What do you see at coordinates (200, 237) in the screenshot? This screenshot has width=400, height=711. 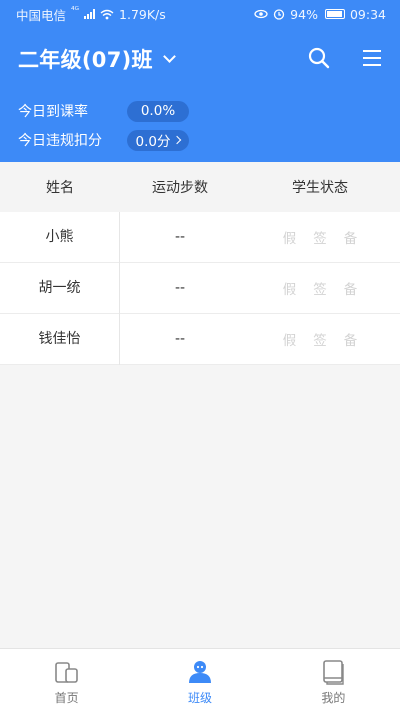 I see `table-row: 小熊 -- 假 签 备` at bounding box center [200, 237].